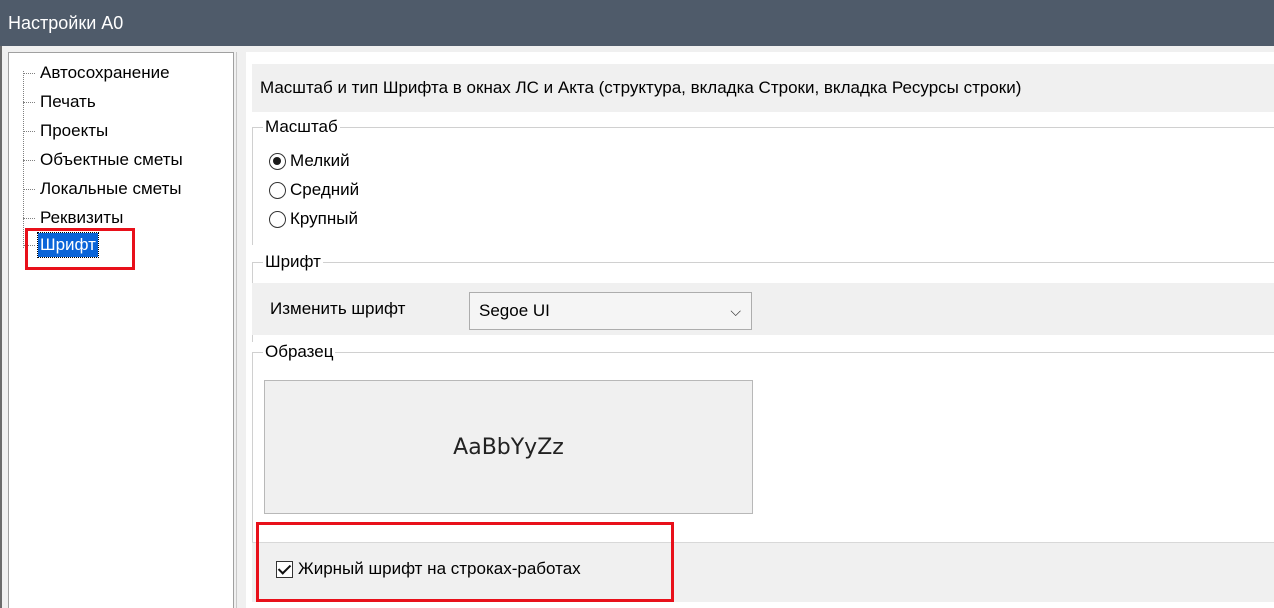  What do you see at coordinates (439, 568) in the screenshot?
I see `bold-rows-label: Жирный шрифт на строках-работах` at bounding box center [439, 568].